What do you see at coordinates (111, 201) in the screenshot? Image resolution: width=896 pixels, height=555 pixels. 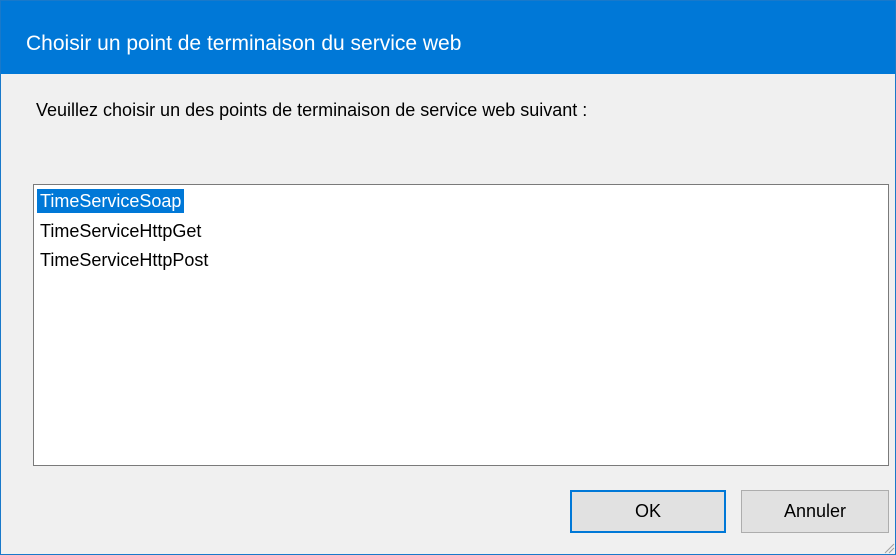 I see `list-item-timeservicesoap: TimeServiceSoap` at bounding box center [111, 201].